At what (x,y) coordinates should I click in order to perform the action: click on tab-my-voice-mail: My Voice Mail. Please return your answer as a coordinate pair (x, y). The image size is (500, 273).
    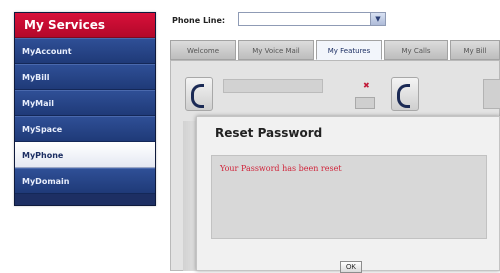
    Looking at the image, I should click on (276, 50).